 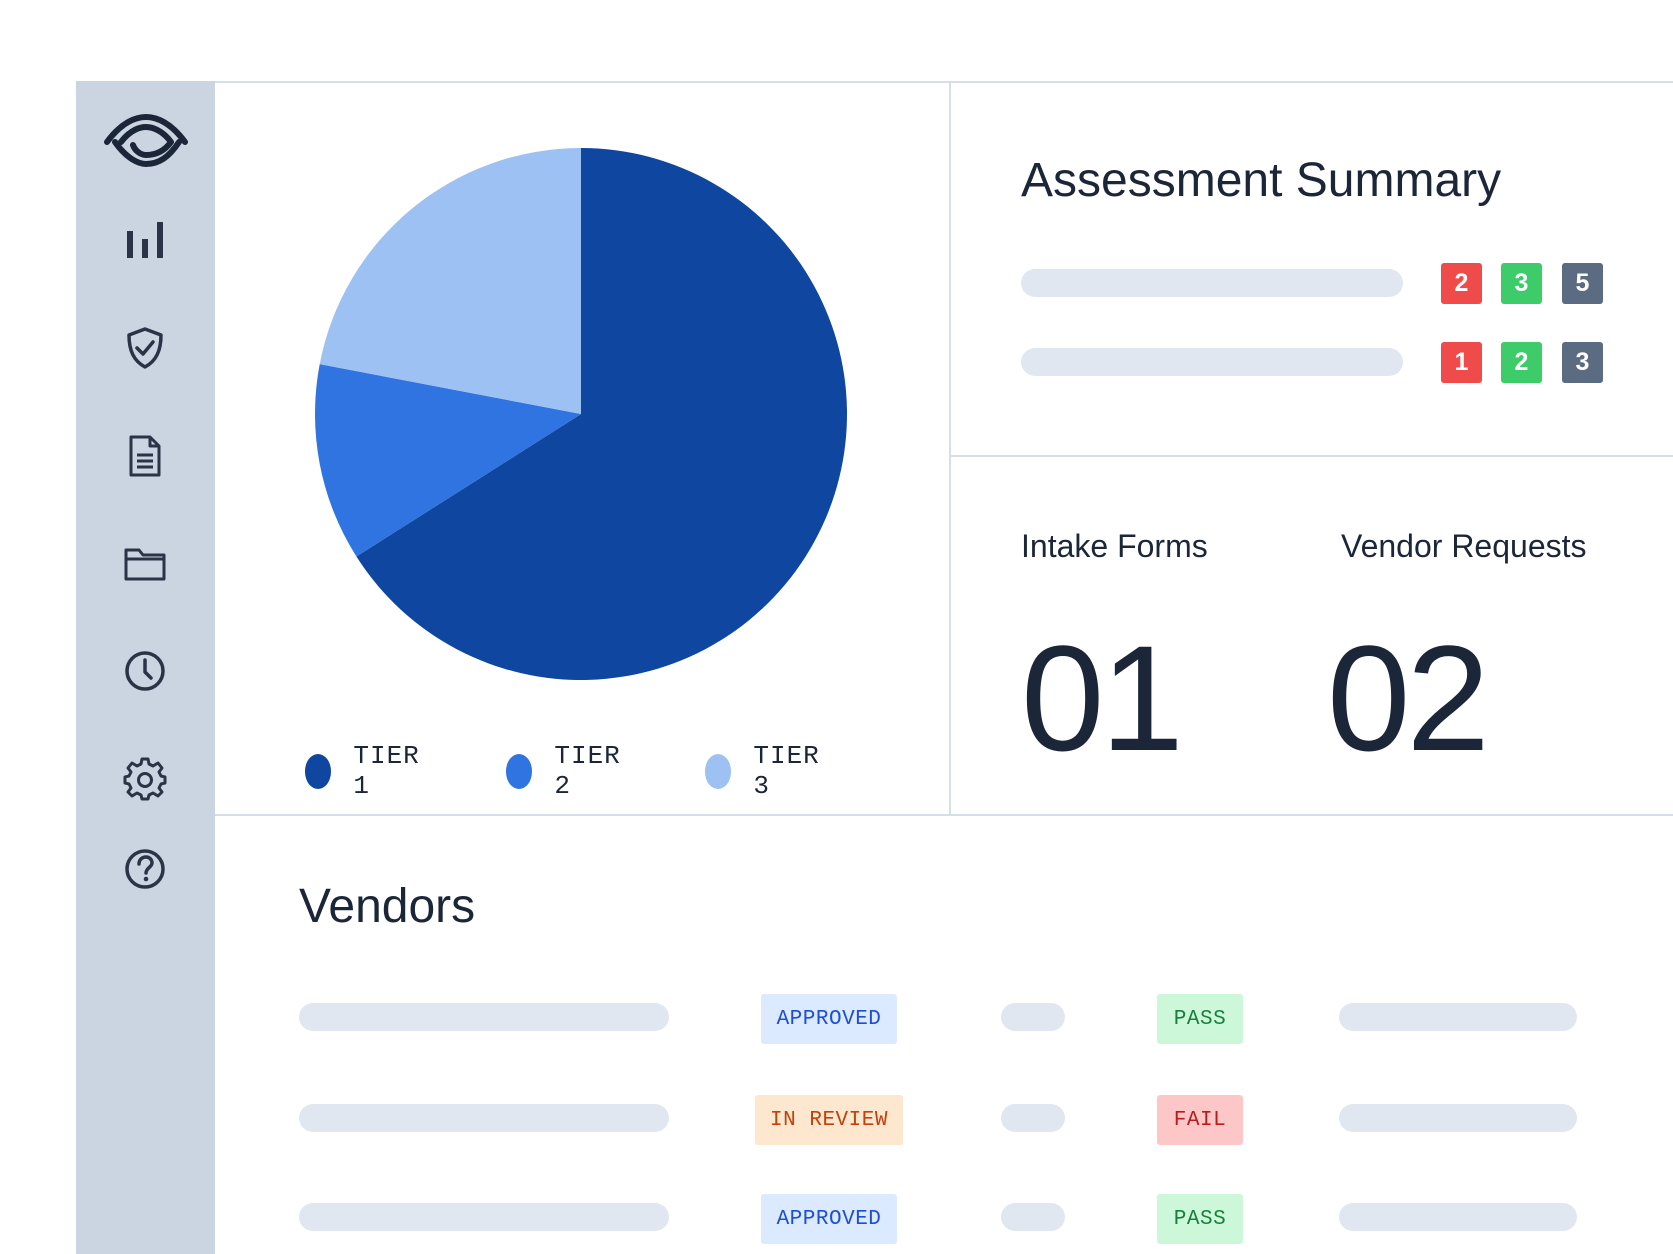 I want to click on folder-icon, so click(x=145, y=564).